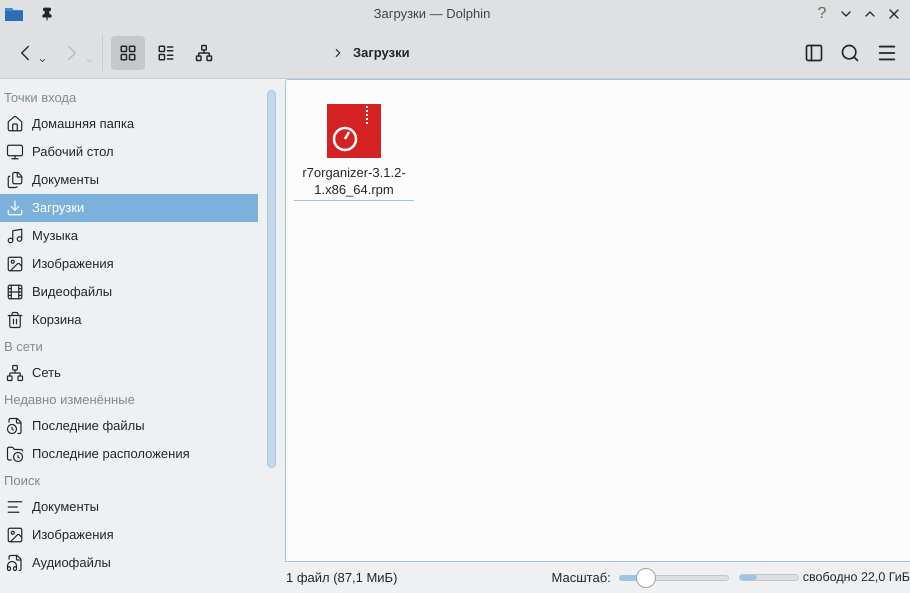  I want to click on icons-view-icon, so click(128, 53).